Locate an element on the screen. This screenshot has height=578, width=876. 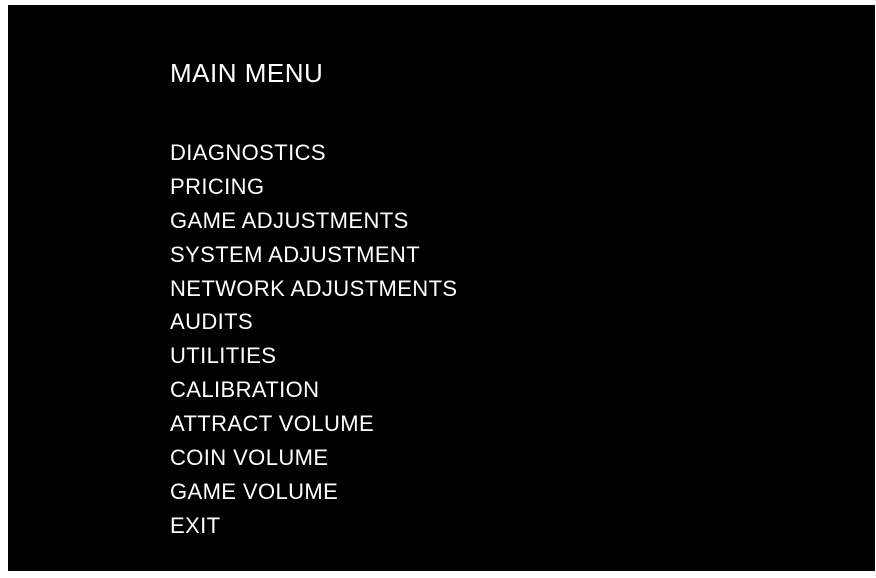
menu-item-utilities: UTILITIES is located at coordinates (314, 356).